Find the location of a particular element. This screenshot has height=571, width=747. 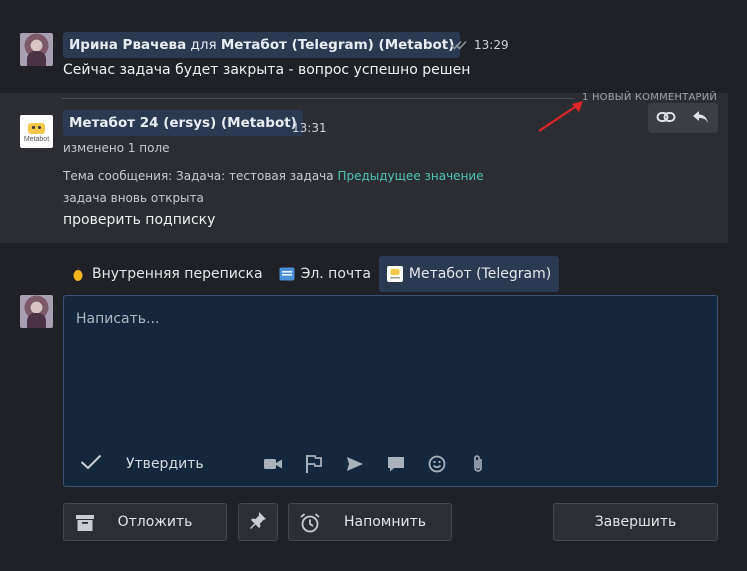

avatar-current-user is located at coordinates (36, 311).